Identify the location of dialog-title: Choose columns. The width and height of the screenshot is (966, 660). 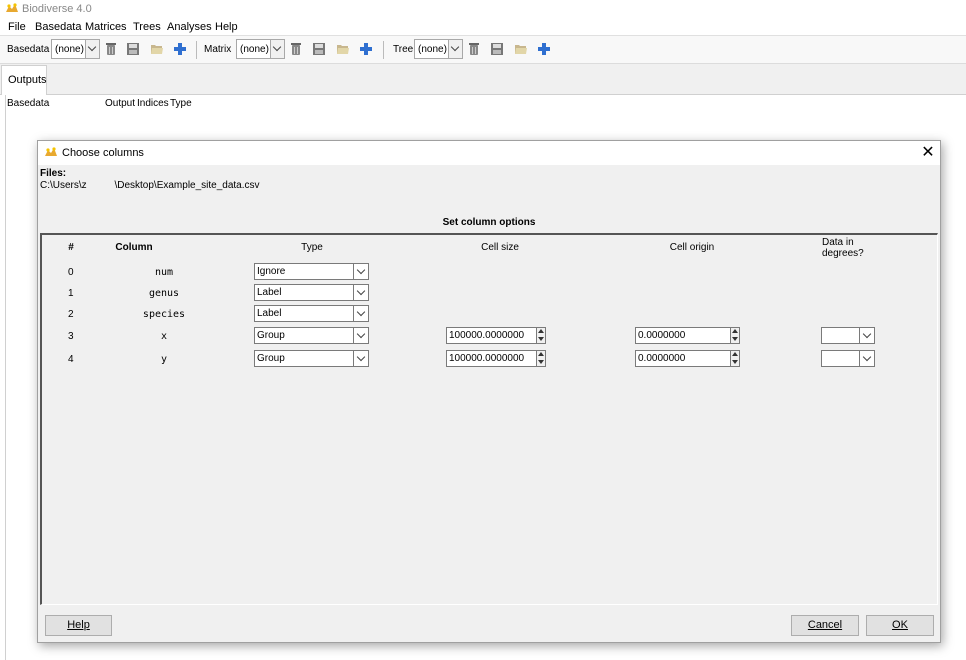
(103, 153).